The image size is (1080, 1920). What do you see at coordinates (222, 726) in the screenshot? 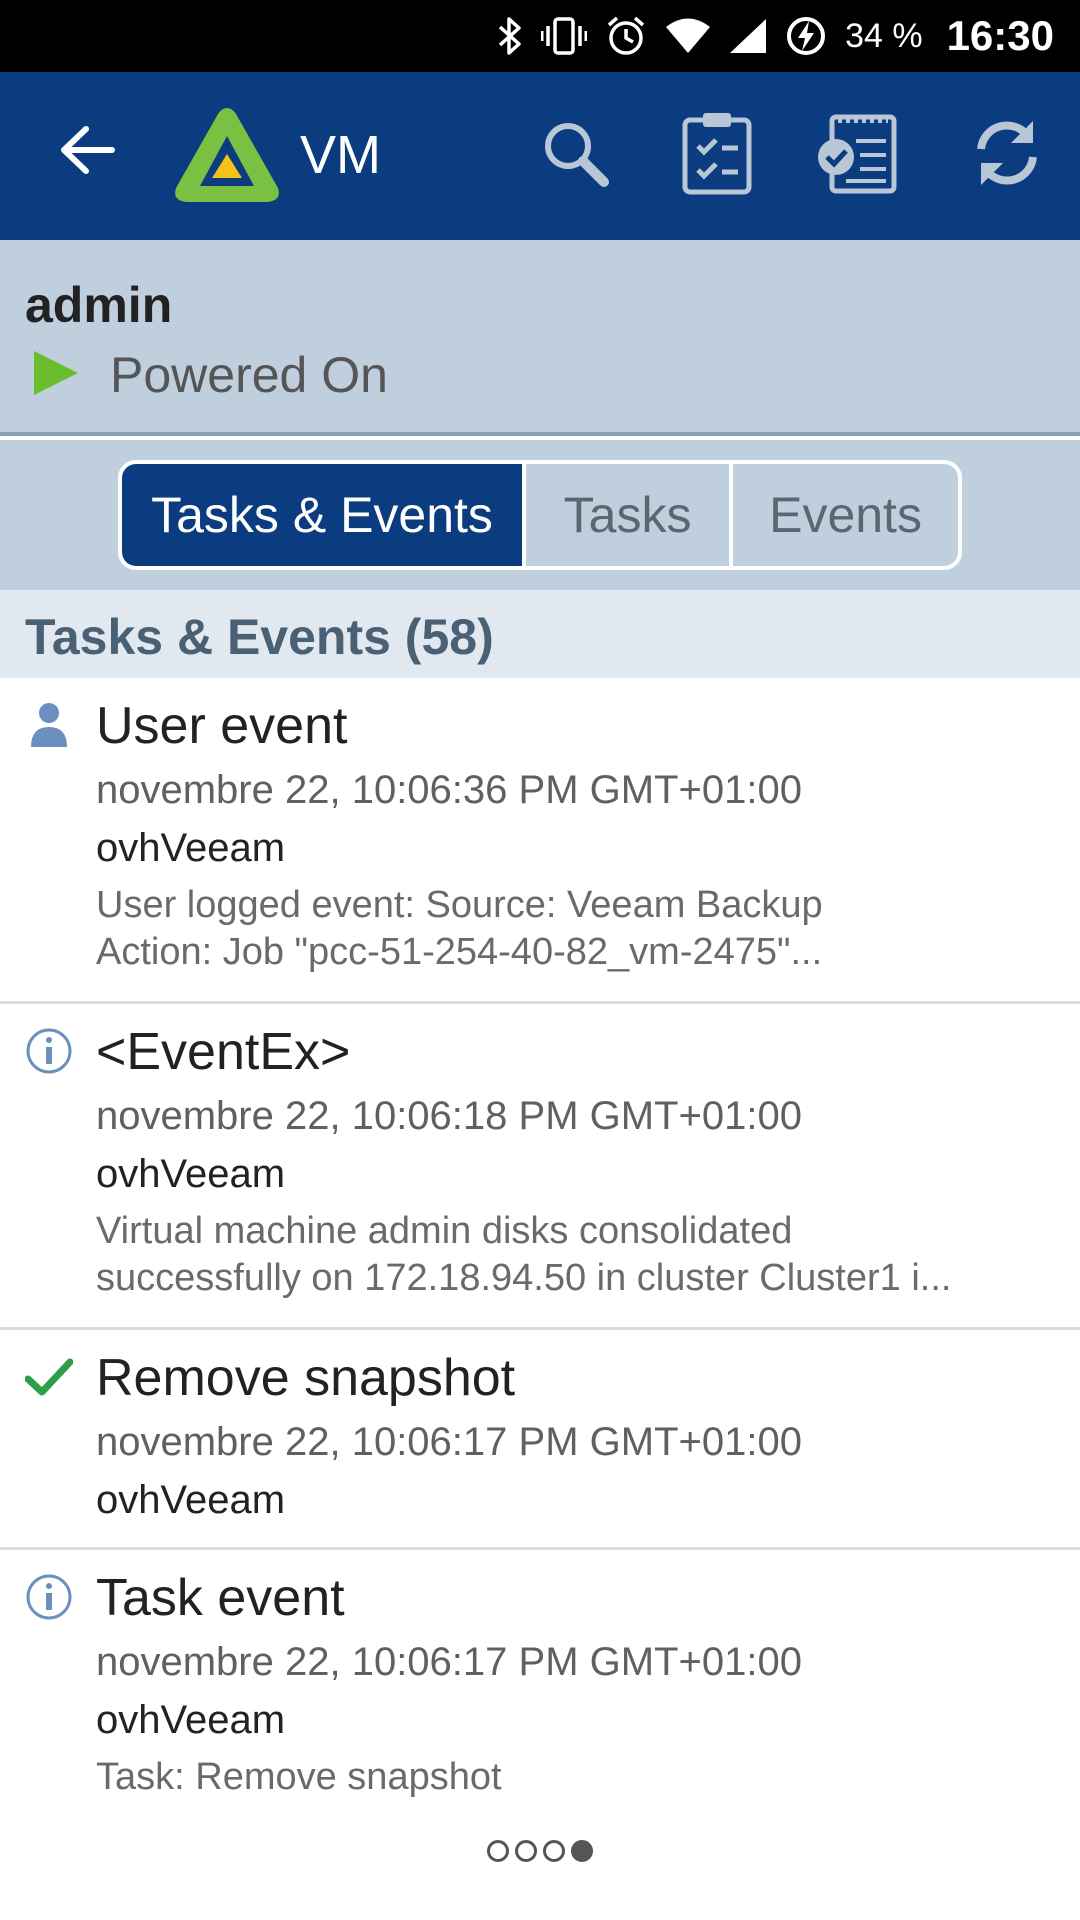
I see `item-title: User event` at bounding box center [222, 726].